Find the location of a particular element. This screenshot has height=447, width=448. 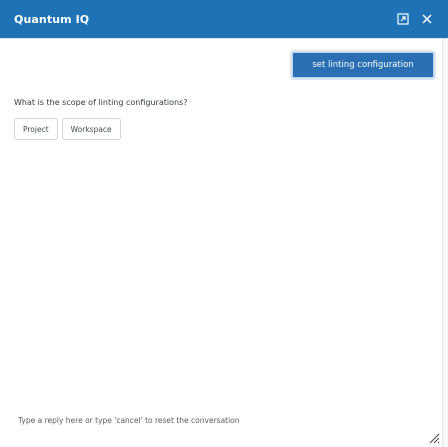

restore-button is located at coordinates (403, 19).